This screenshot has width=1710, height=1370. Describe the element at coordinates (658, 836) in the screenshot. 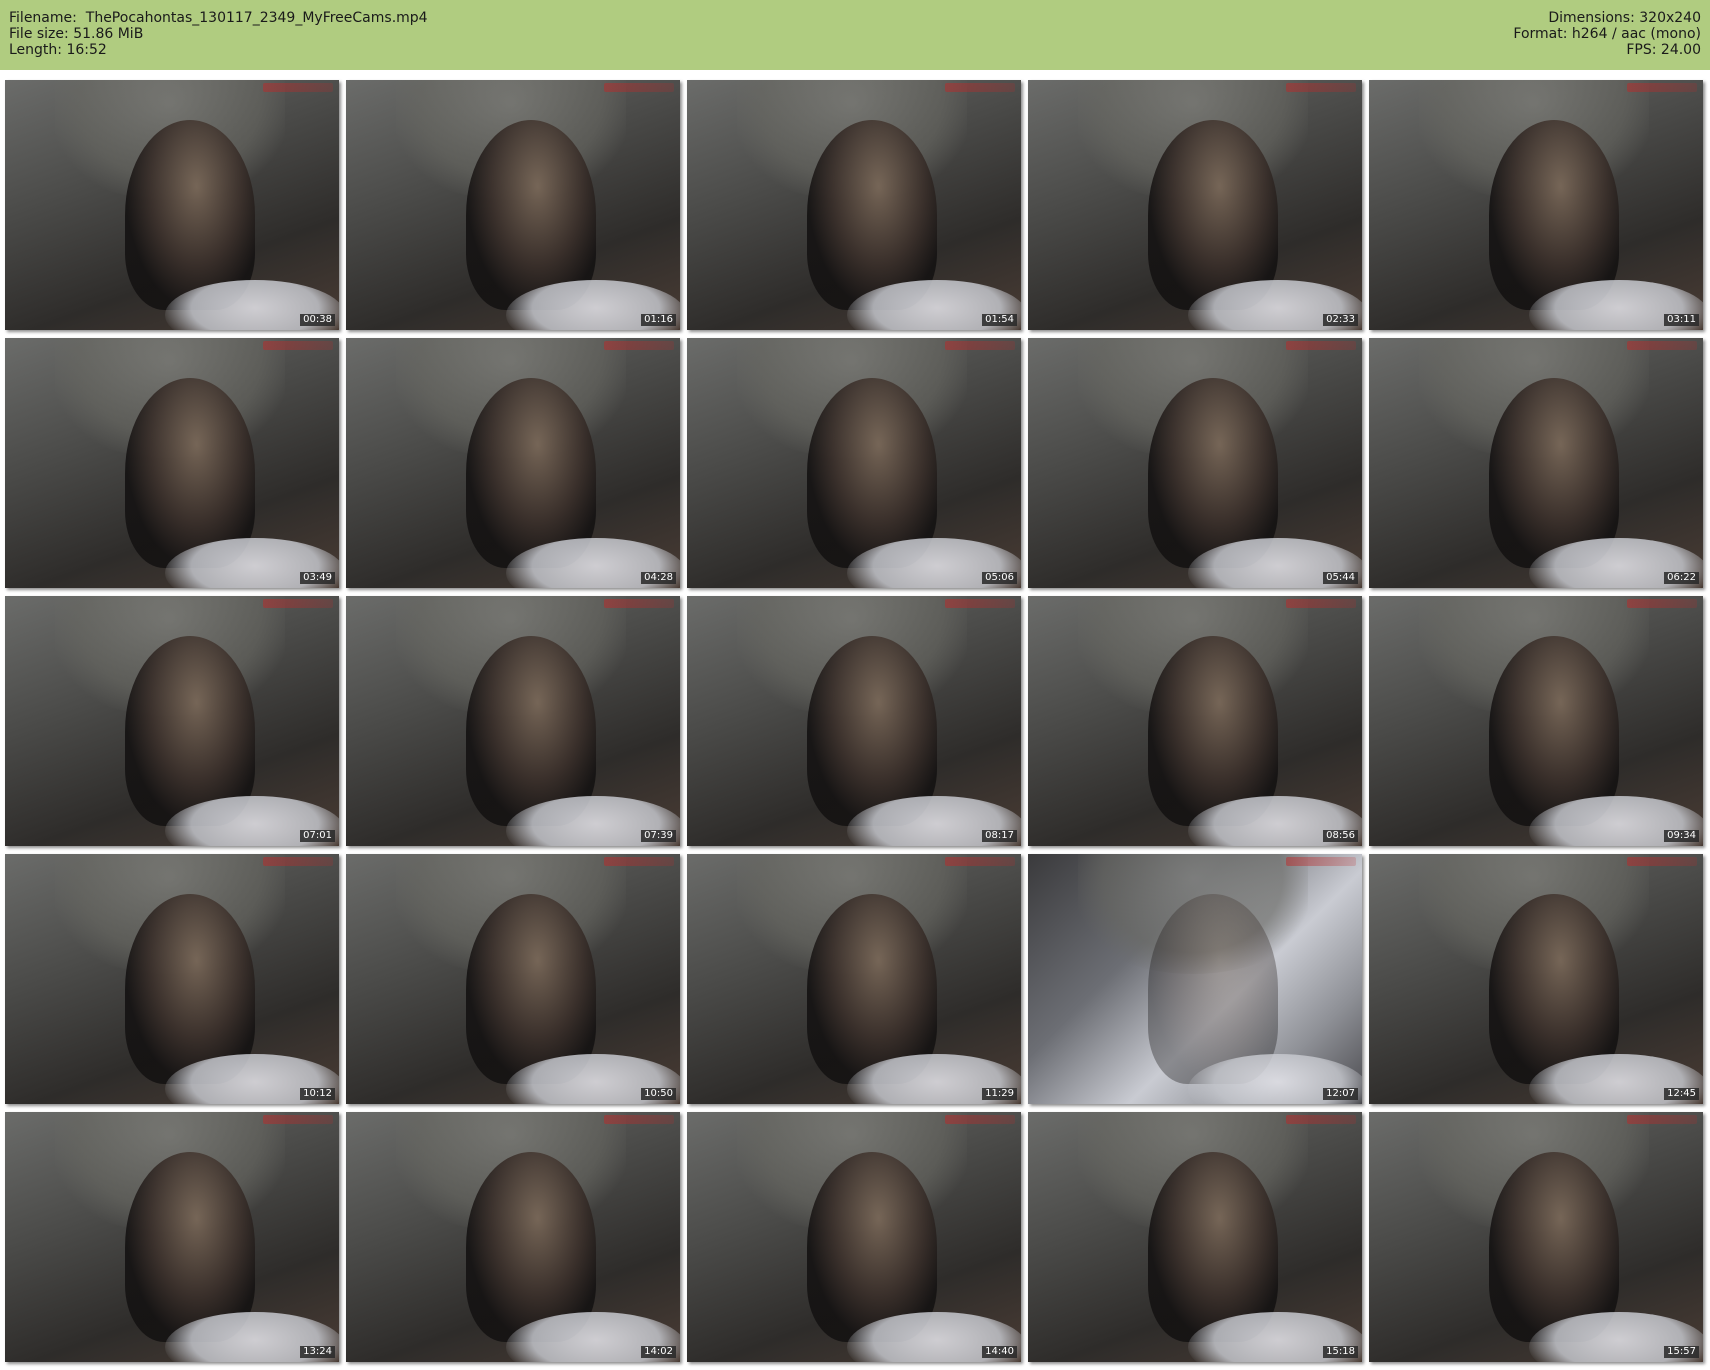

I see `timestamp-label: 07:39` at that location.